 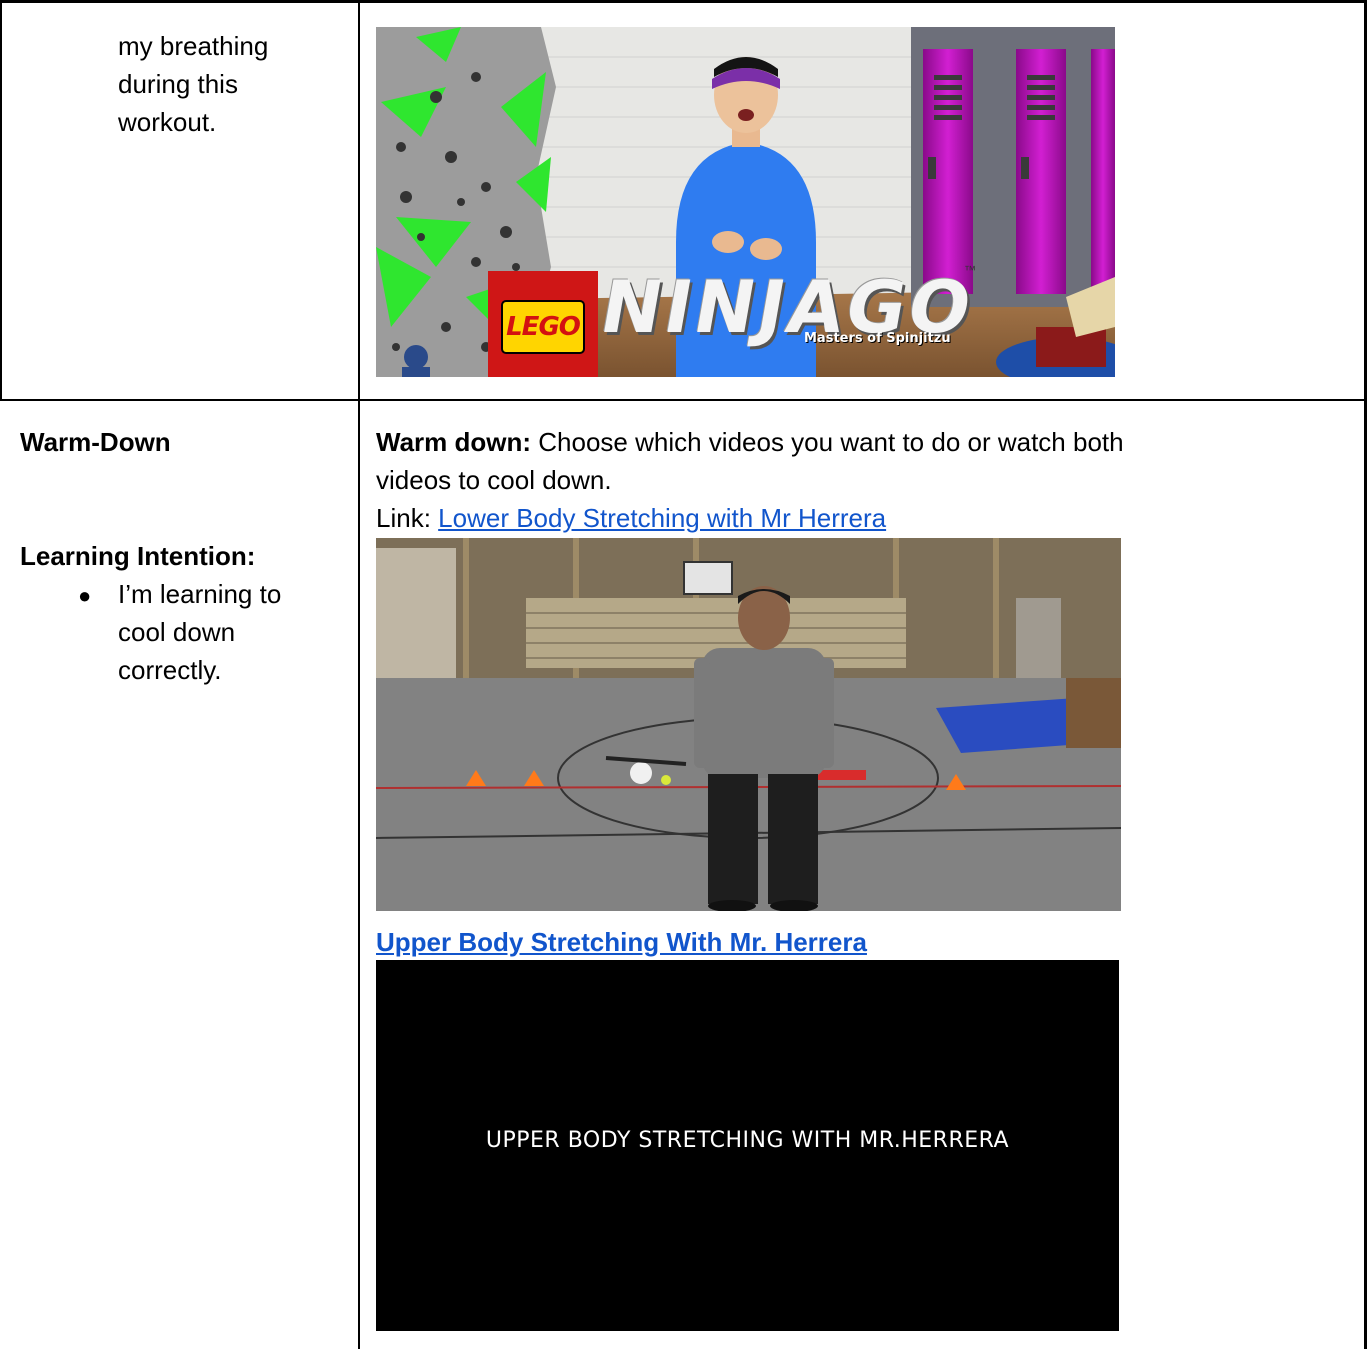 What do you see at coordinates (683, 1) in the screenshot?
I see `table-border-top` at bounding box center [683, 1].